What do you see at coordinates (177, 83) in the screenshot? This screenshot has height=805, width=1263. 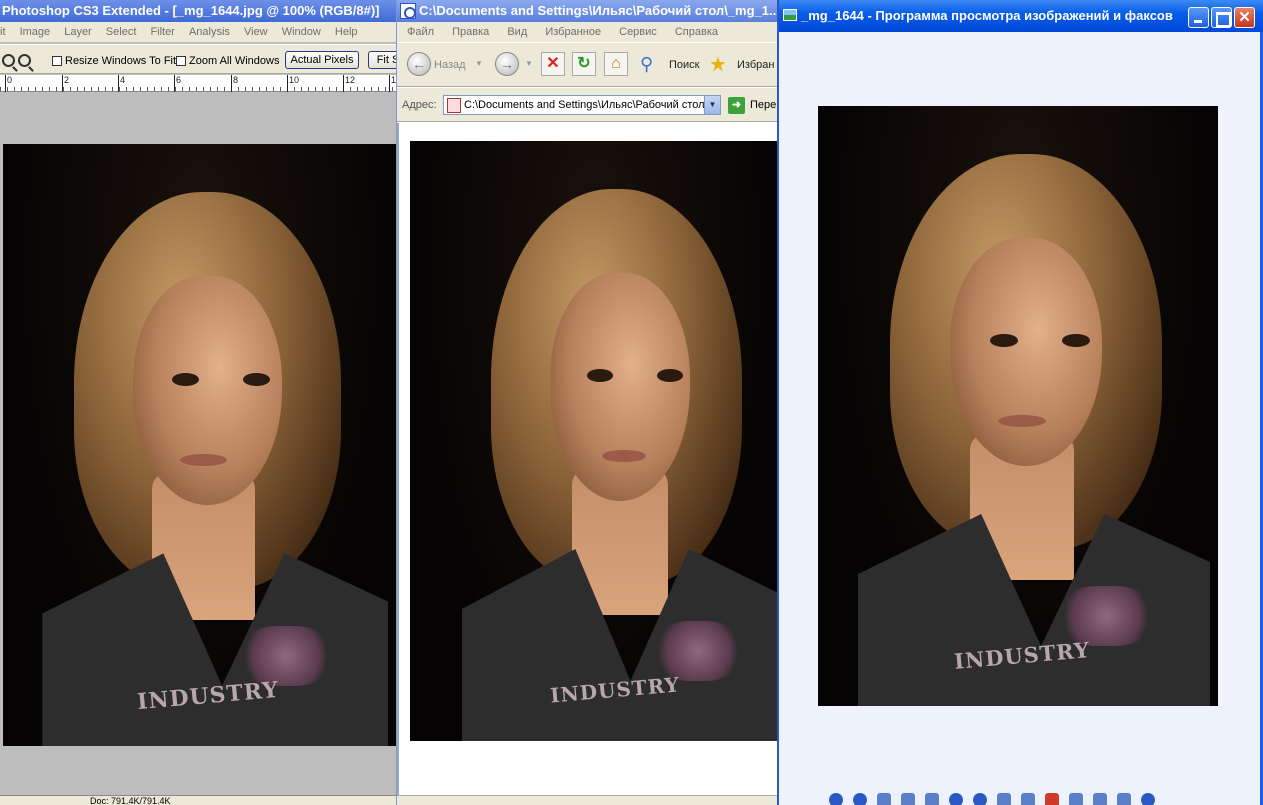 I see `ruler-label: 6` at bounding box center [177, 83].